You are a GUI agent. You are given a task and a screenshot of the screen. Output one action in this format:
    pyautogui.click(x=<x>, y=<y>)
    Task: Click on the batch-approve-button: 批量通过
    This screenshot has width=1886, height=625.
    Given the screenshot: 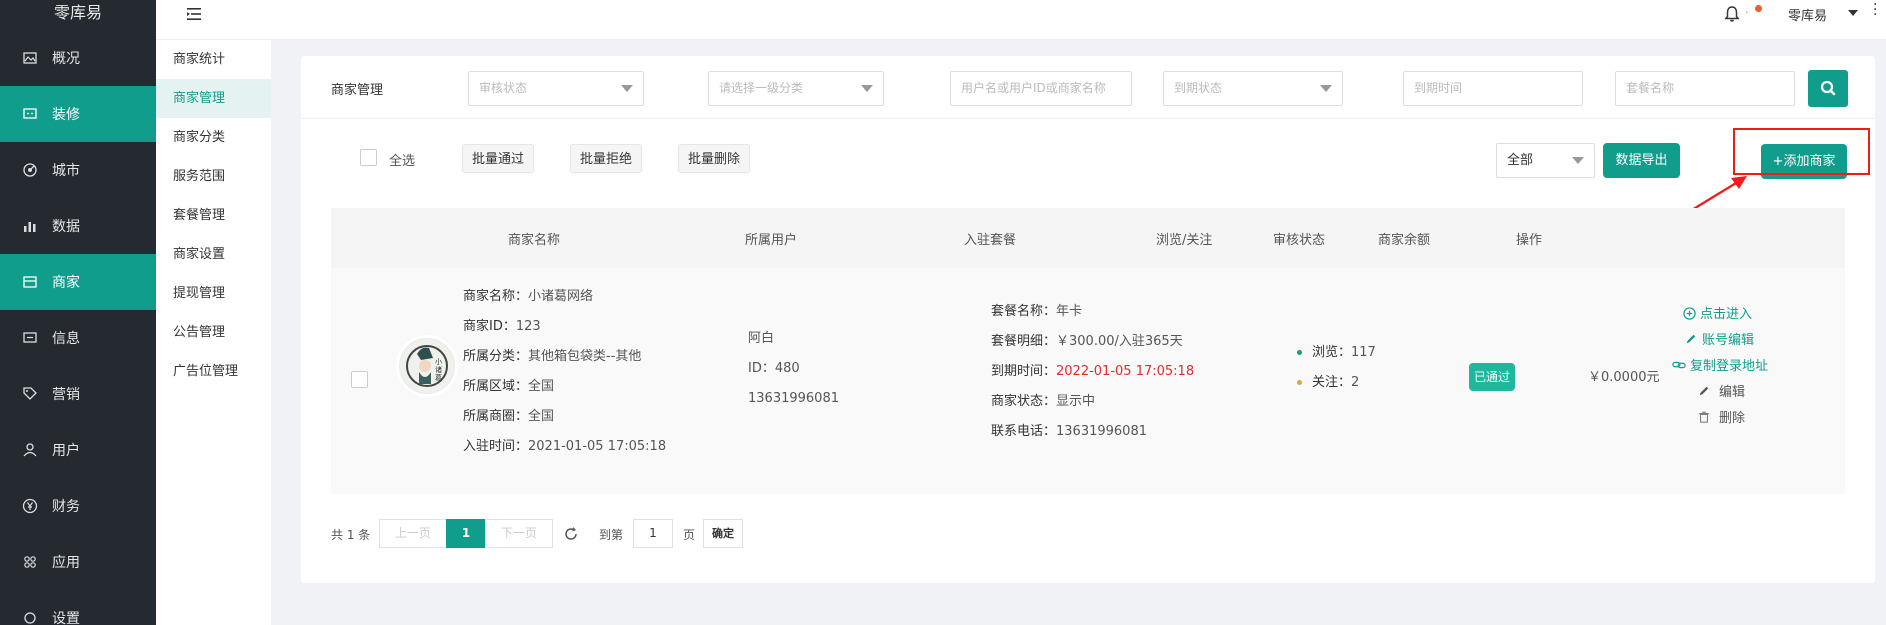 What is the action you would take?
    pyautogui.click(x=498, y=158)
    